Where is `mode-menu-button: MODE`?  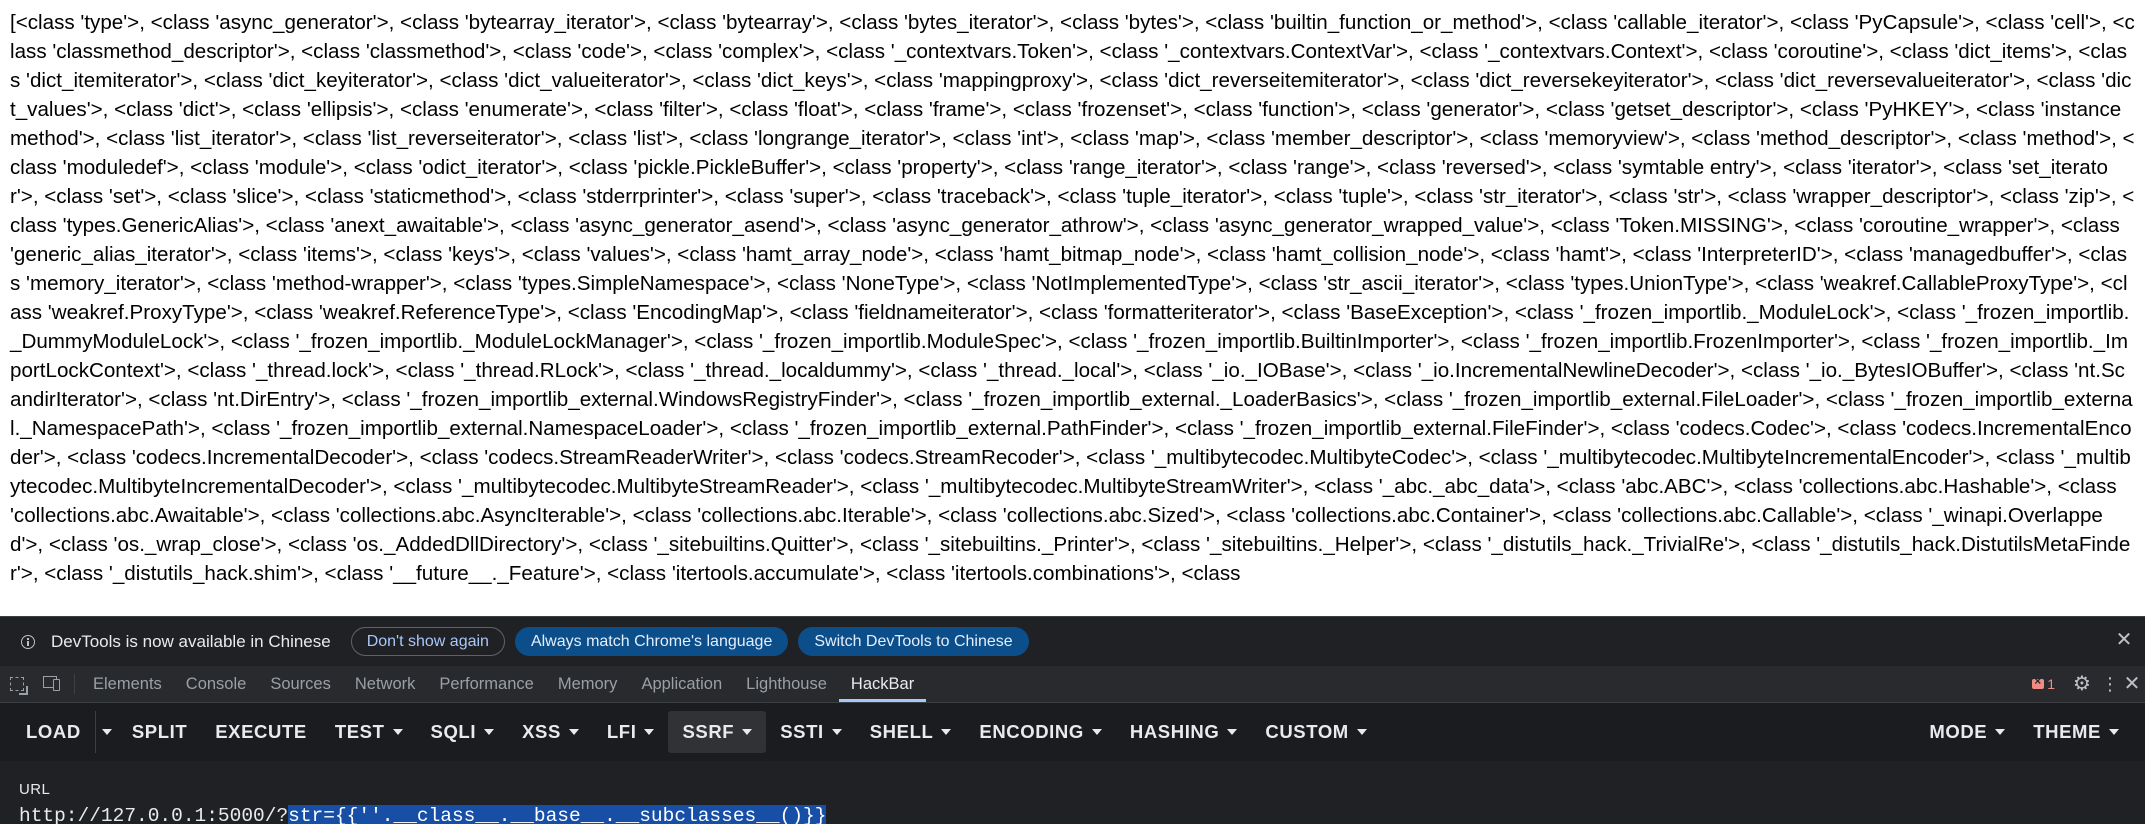 mode-menu-button: MODE is located at coordinates (1967, 732).